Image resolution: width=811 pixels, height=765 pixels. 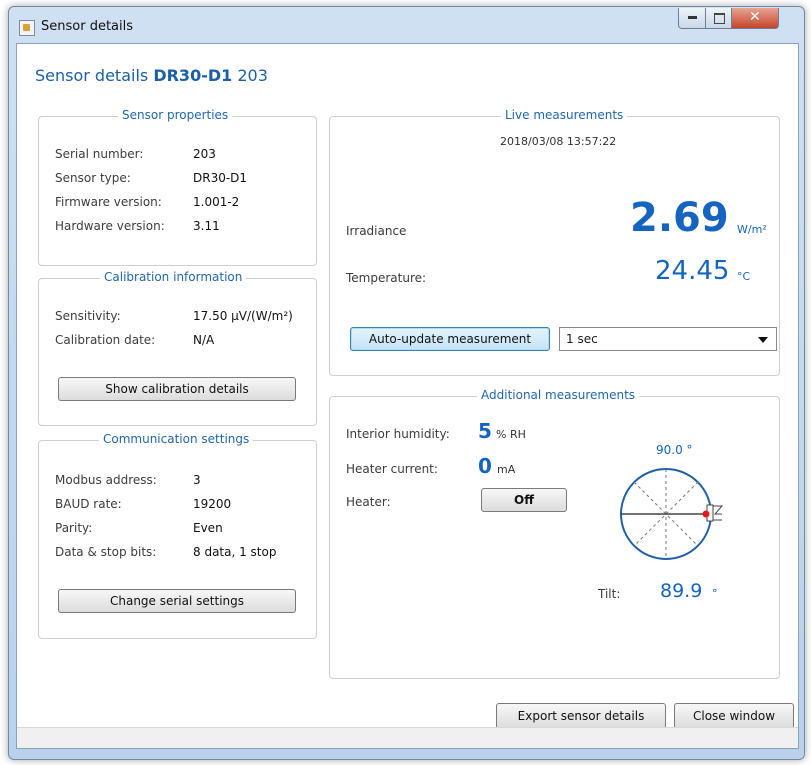 I want to click on heater-current-unit: mA, so click(x=506, y=469).